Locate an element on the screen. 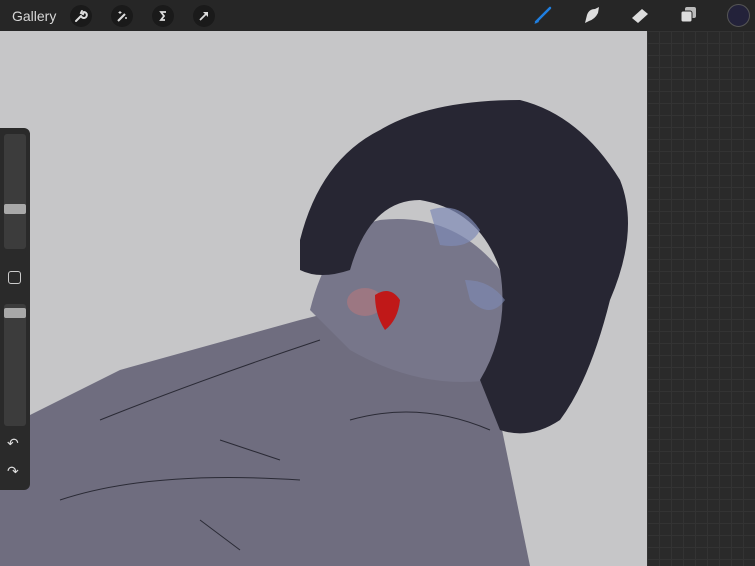 This screenshot has height=566, width=755. layers-icon is located at coordinates (688, 15).